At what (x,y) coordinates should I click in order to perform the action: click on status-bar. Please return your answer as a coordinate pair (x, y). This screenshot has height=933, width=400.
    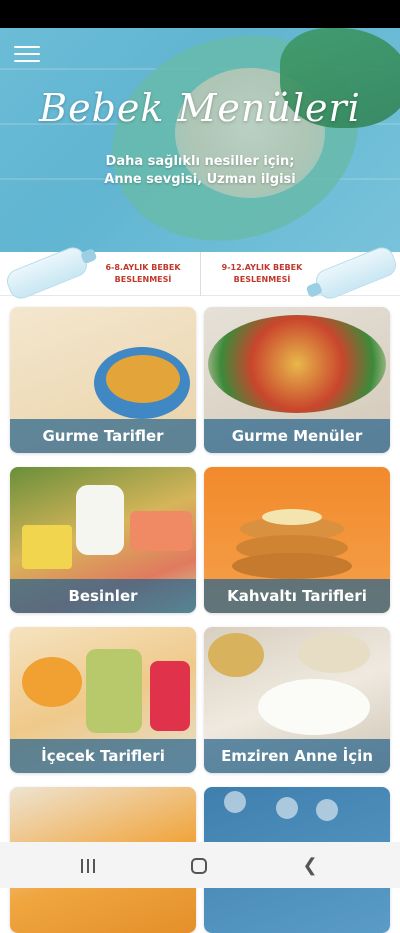
    Looking at the image, I should click on (200, 14).